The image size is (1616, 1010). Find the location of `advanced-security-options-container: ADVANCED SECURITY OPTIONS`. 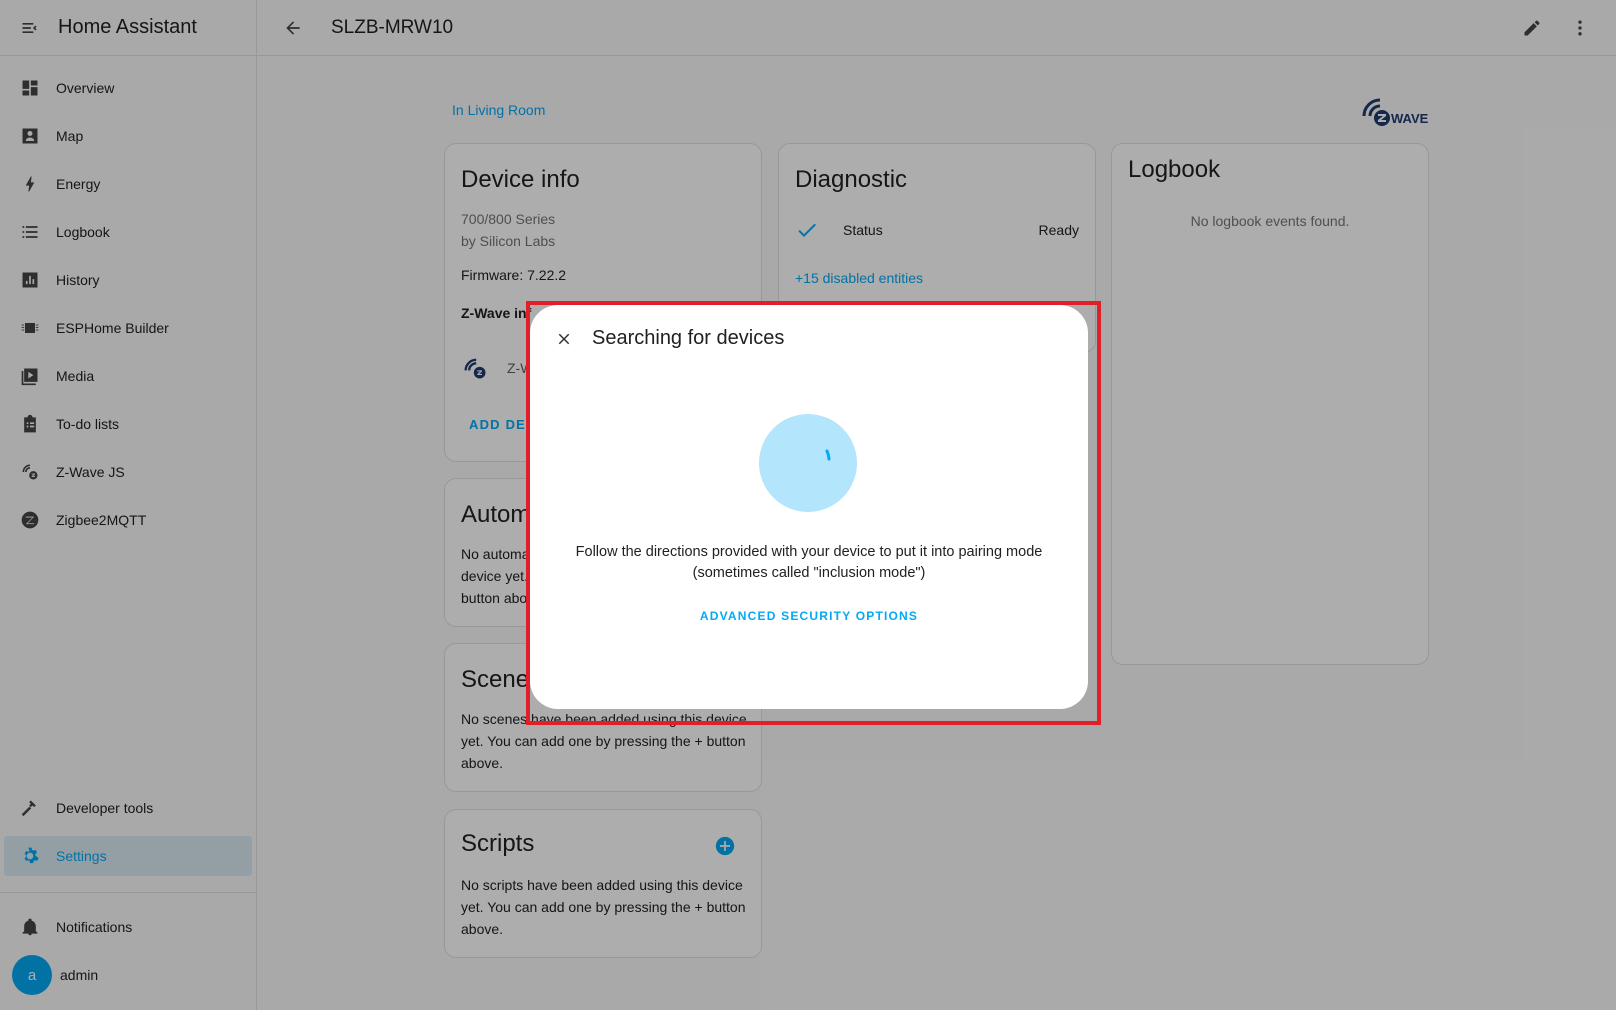

advanced-security-options-container: ADVANCED SECURITY OPTIONS is located at coordinates (809, 616).